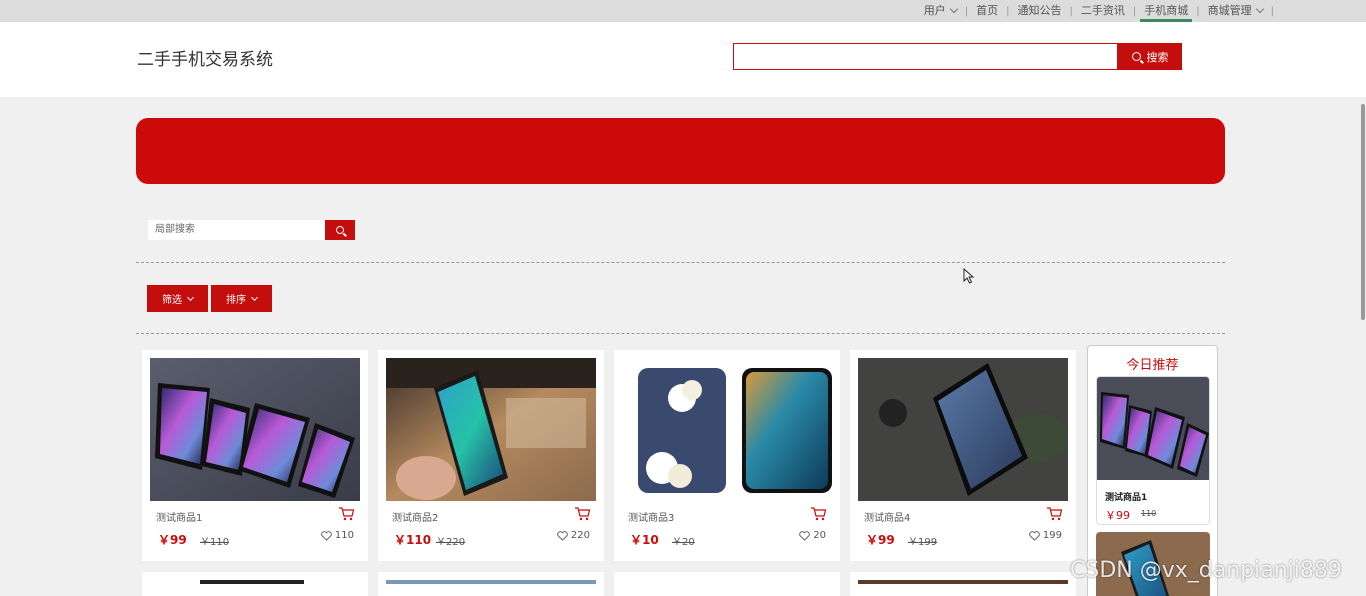 This screenshot has height=596, width=1366. What do you see at coordinates (683, 59) in the screenshot?
I see `header: 二手手机交易系统 搜索` at bounding box center [683, 59].